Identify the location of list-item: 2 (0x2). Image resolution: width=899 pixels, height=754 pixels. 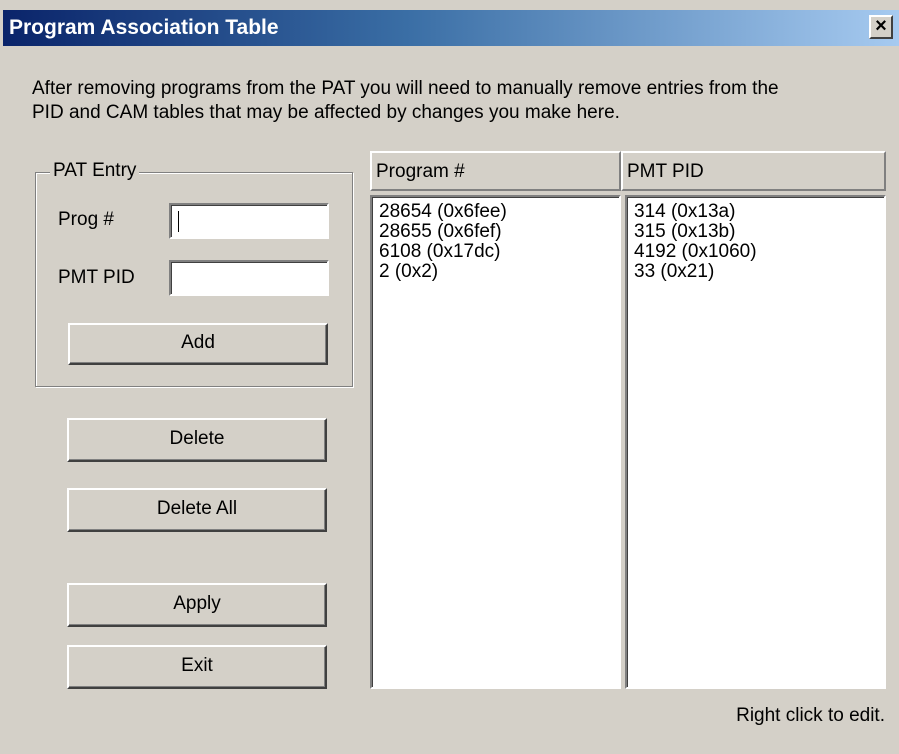
(495, 272).